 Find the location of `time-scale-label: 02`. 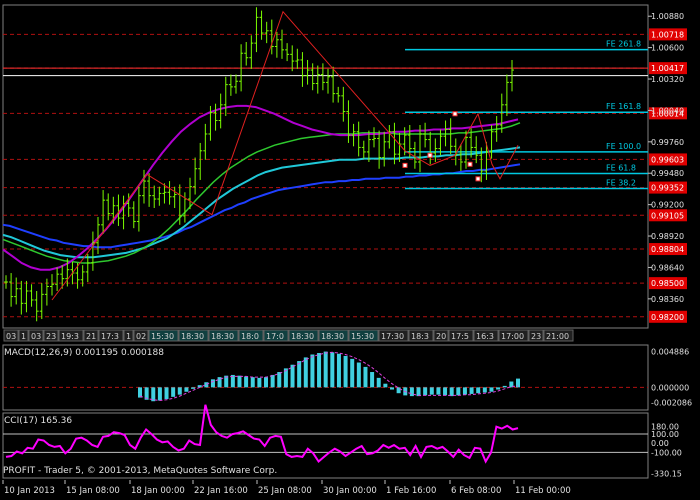

time-scale-label: 02 is located at coordinates (141, 335).